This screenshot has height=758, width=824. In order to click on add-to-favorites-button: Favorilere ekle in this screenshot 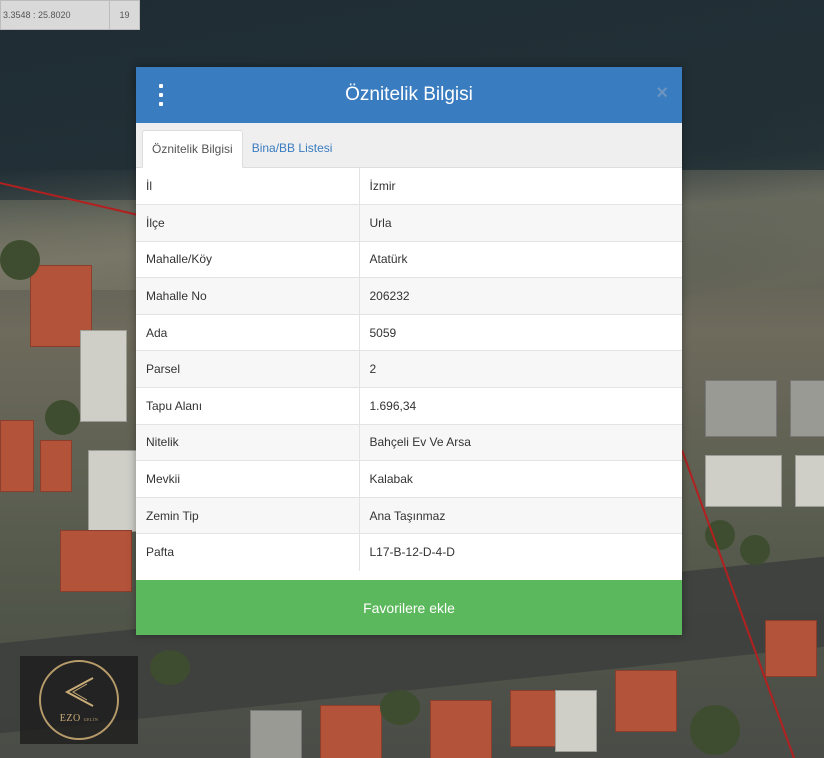, I will do `click(409, 607)`.